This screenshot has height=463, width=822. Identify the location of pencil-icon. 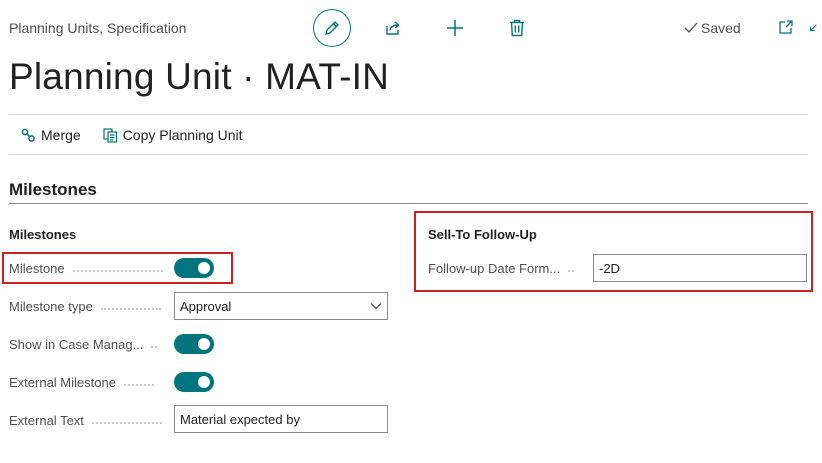
(332, 28).